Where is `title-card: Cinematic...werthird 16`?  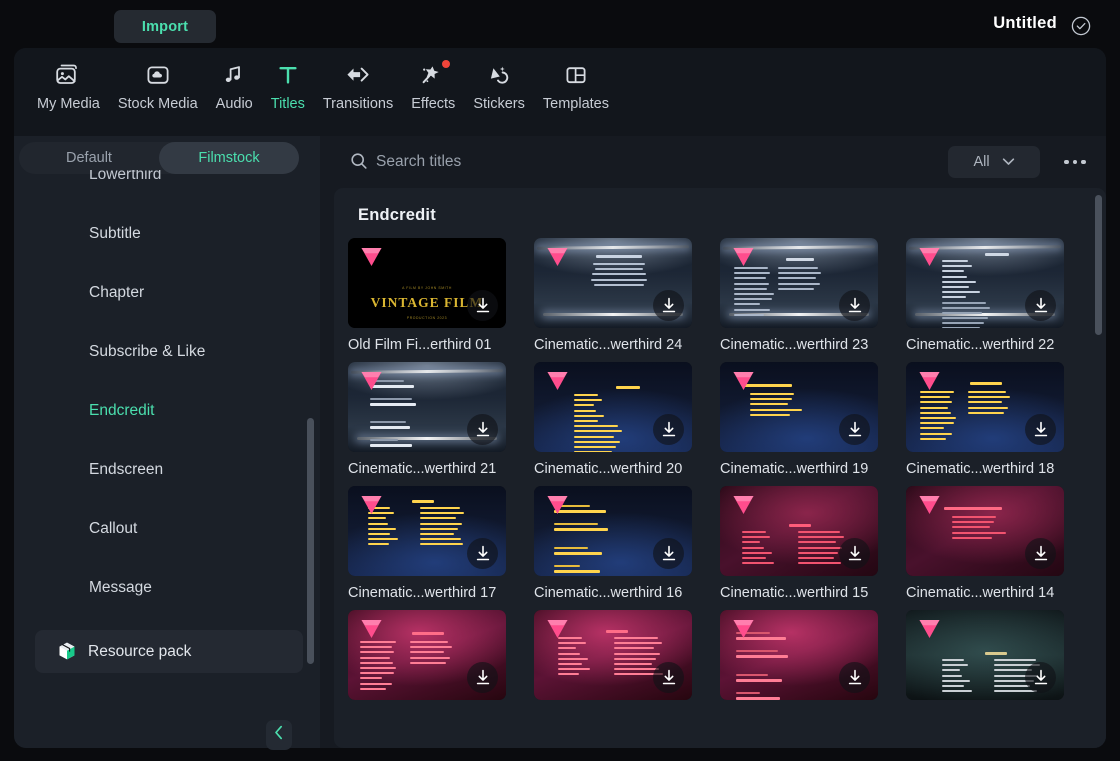 title-card: Cinematic...werthird 16 is located at coordinates (627, 543).